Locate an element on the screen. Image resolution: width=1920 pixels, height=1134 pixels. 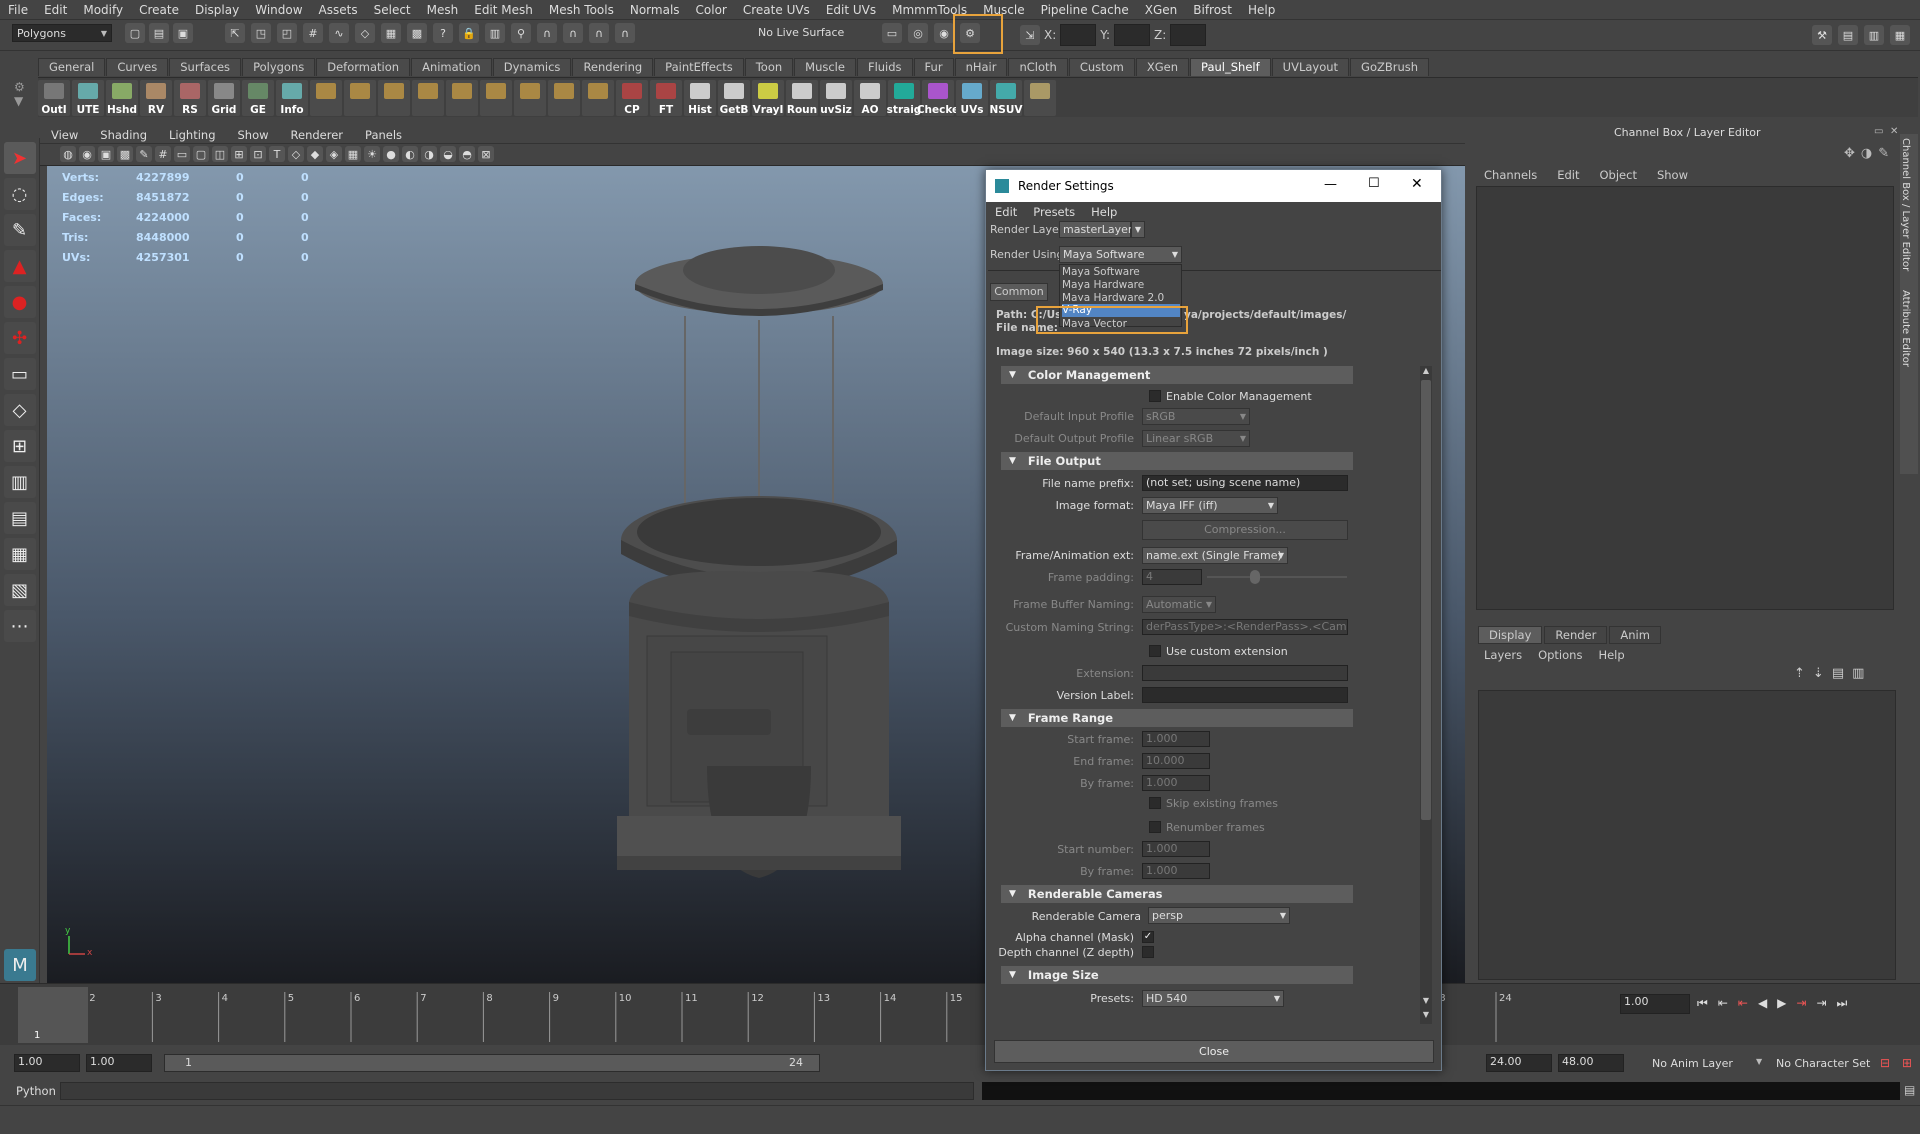
playback-end-field: 24.00 is located at coordinates (1519, 1063).